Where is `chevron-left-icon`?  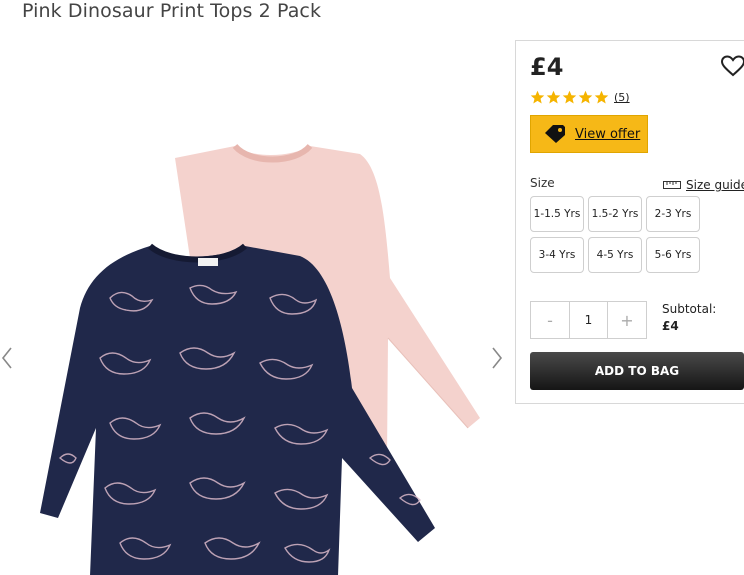 chevron-left-icon is located at coordinates (6, 358).